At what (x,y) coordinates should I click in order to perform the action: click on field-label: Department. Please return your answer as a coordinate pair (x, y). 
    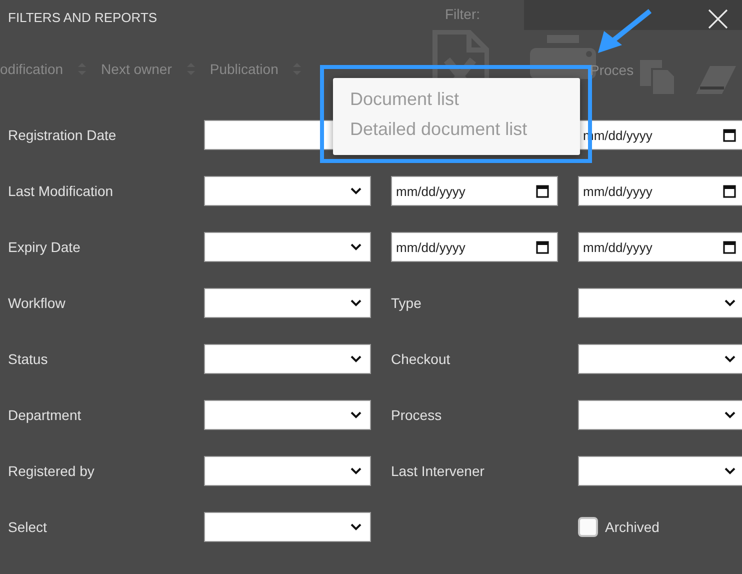
    Looking at the image, I should click on (45, 415).